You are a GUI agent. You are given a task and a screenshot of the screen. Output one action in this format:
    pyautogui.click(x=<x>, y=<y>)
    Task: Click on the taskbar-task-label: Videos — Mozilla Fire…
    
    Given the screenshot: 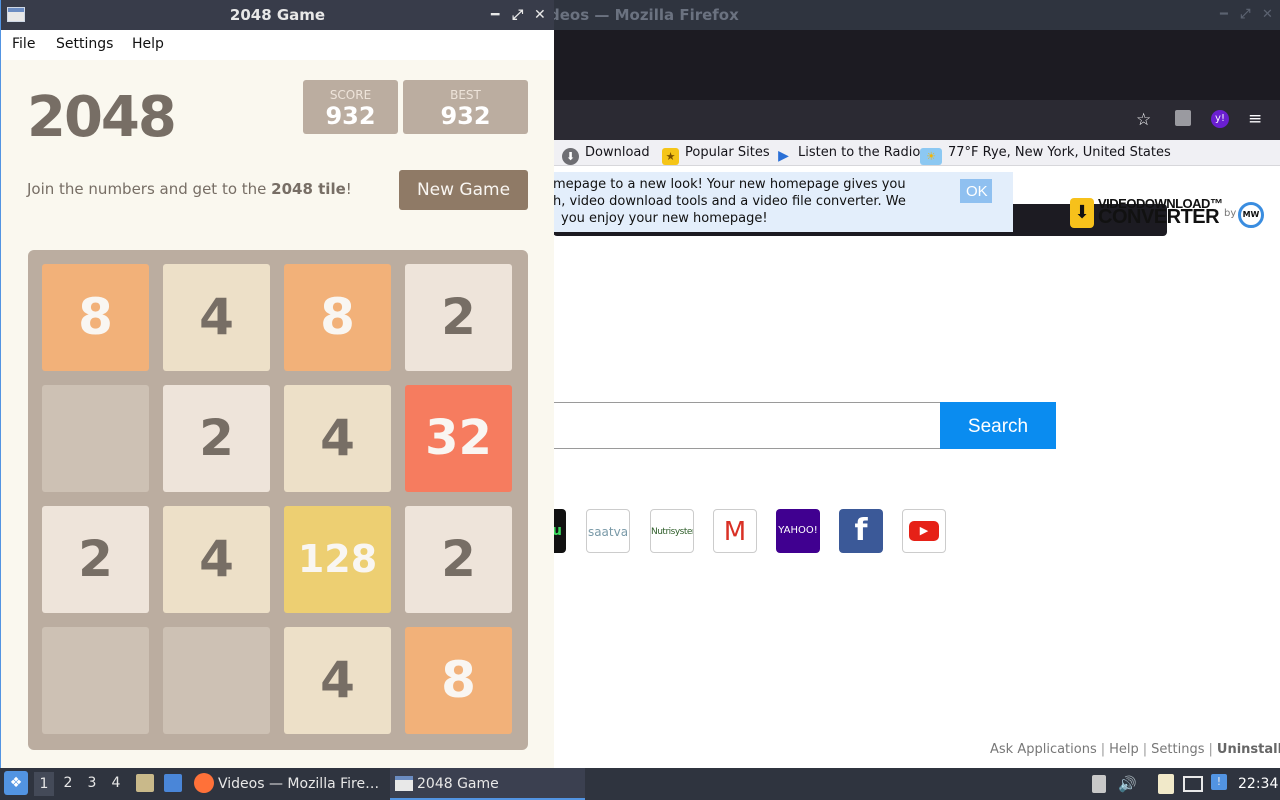 What is the action you would take?
    pyautogui.click(x=299, y=784)
    